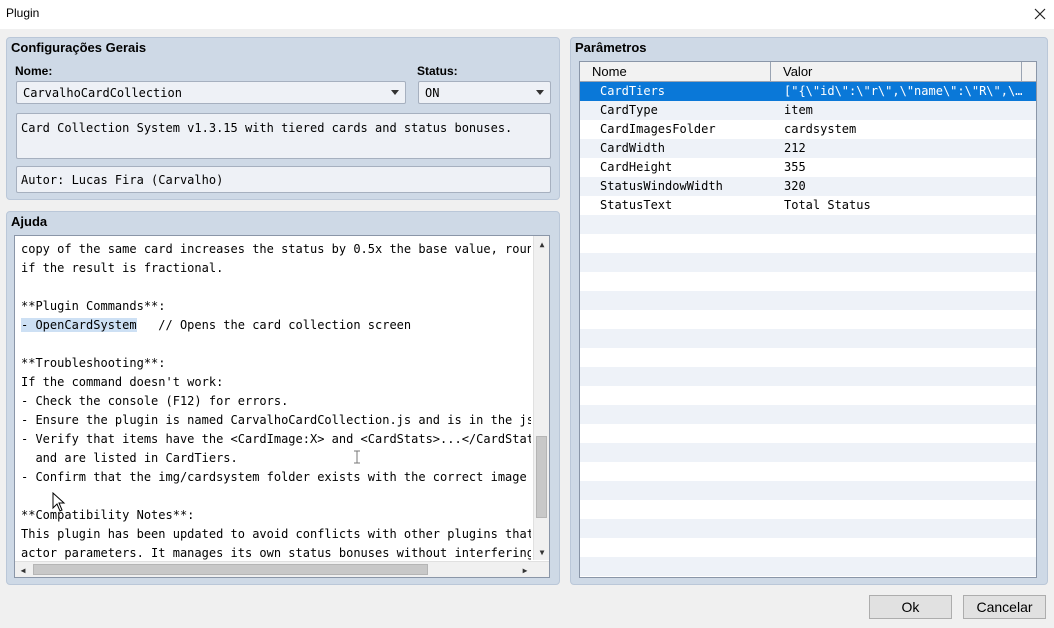  Describe the element at coordinates (633, 91) in the screenshot. I see `param-name: CardTiers` at that location.